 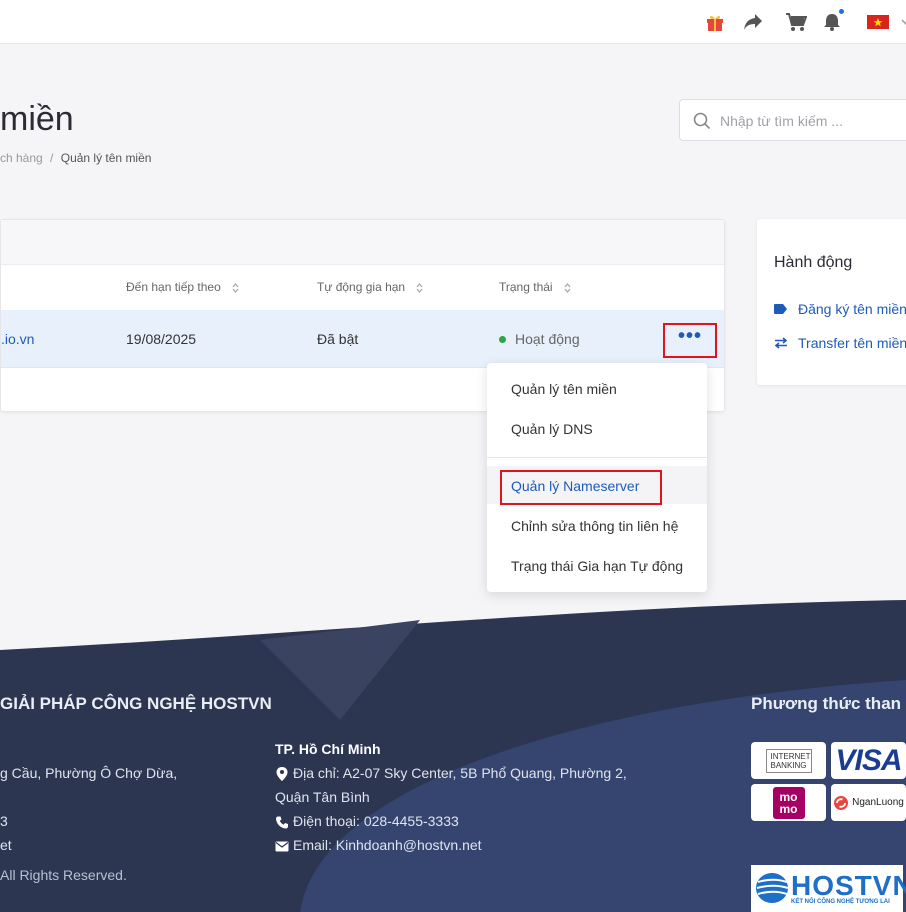 I want to click on transfer-icon, so click(x=781, y=343).